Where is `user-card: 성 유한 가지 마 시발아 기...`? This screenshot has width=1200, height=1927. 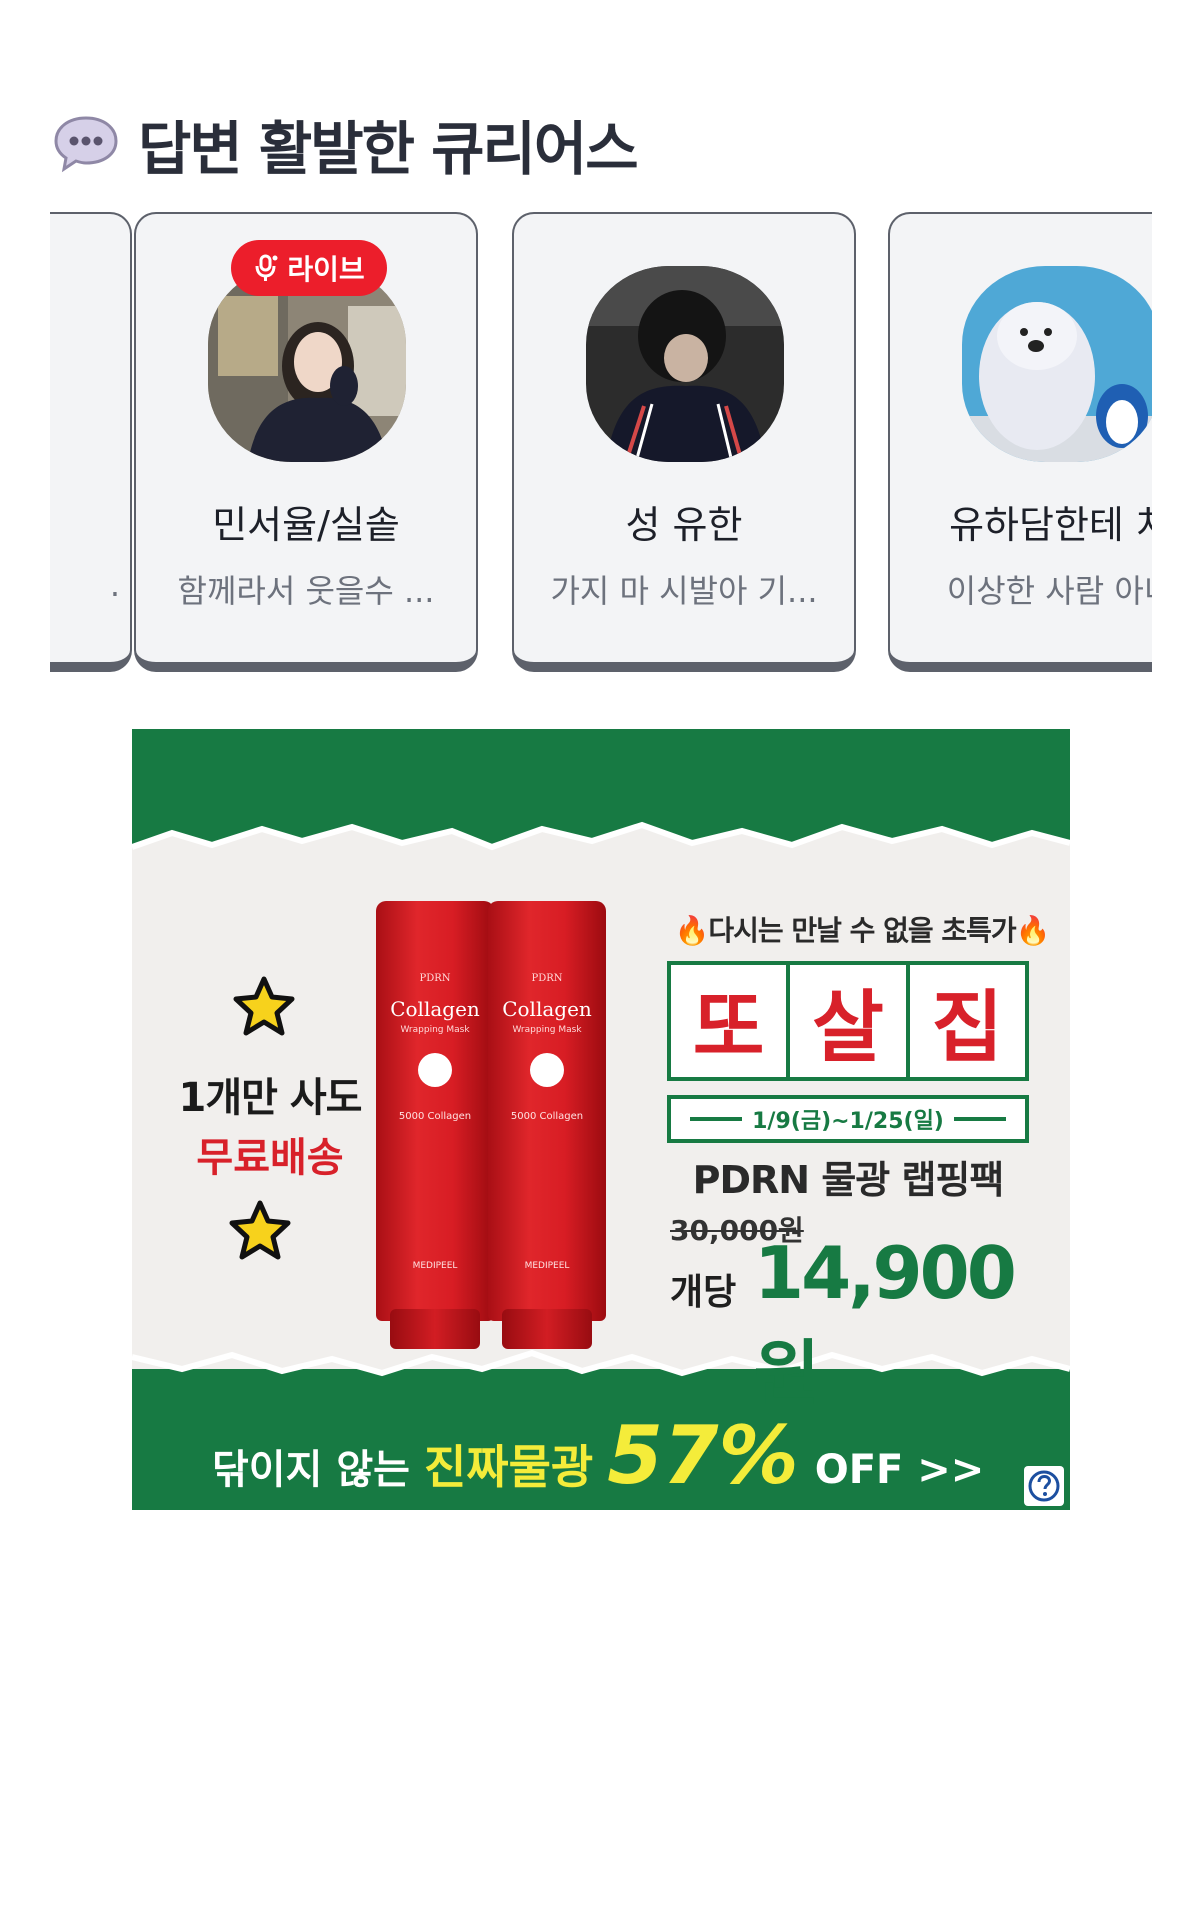
user-card: 성 유한 가지 마 시발아 기... is located at coordinates (684, 442).